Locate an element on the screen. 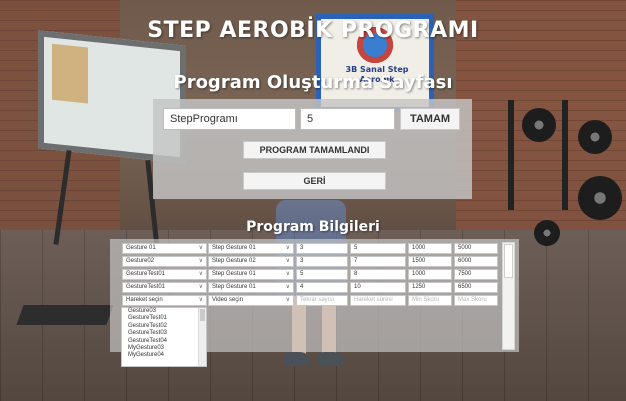 The height and width of the screenshot is (401, 626). repeat-input: Tekrar sayısı is located at coordinates (322, 300).